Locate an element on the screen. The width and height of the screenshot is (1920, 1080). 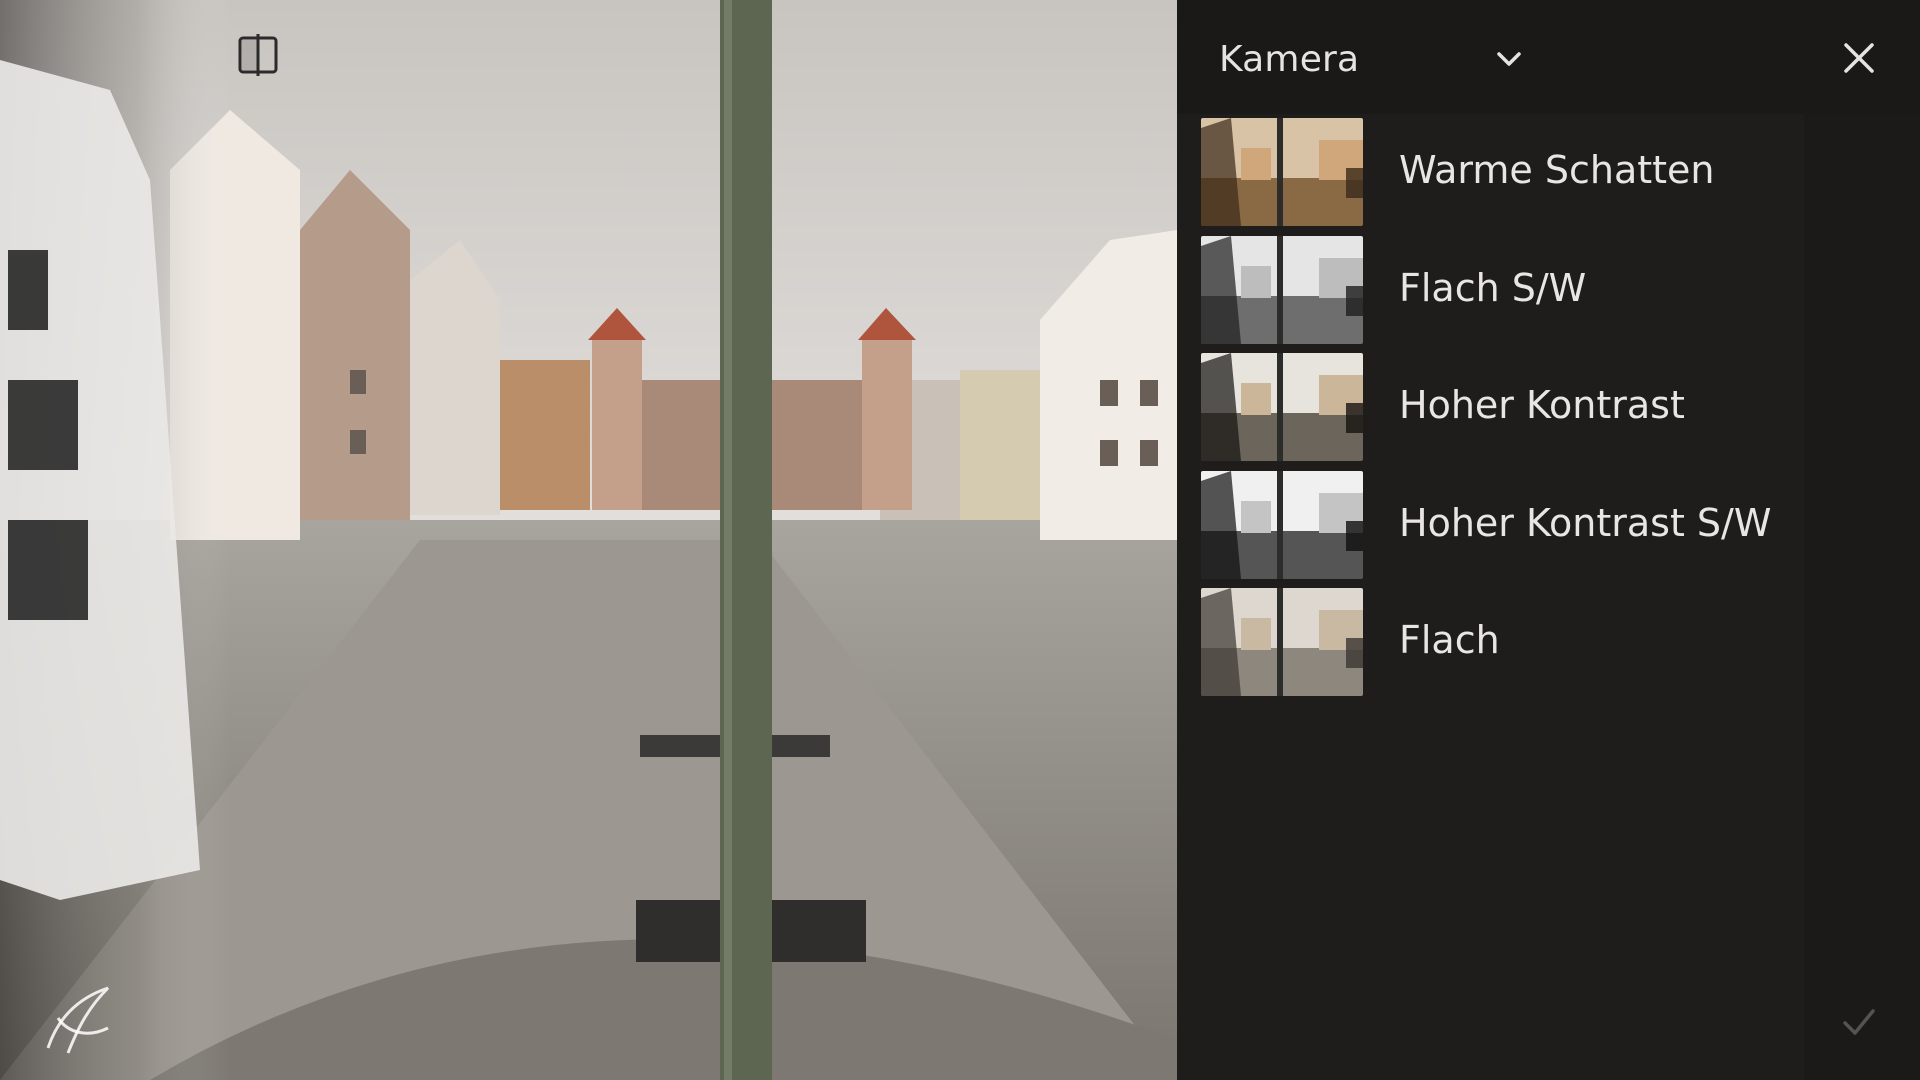
before-after-compare-icon is located at coordinates (258, 55).